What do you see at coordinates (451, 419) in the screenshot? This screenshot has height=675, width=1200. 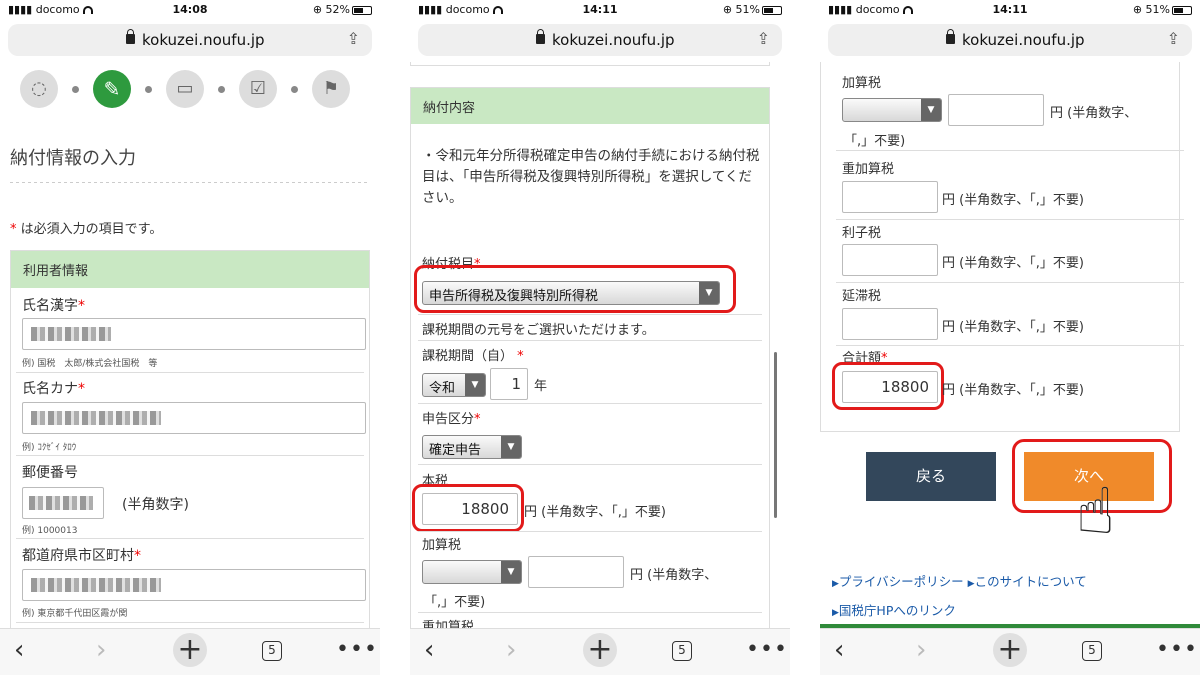 I see `filing-label: 申告区分*` at bounding box center [451, 419].